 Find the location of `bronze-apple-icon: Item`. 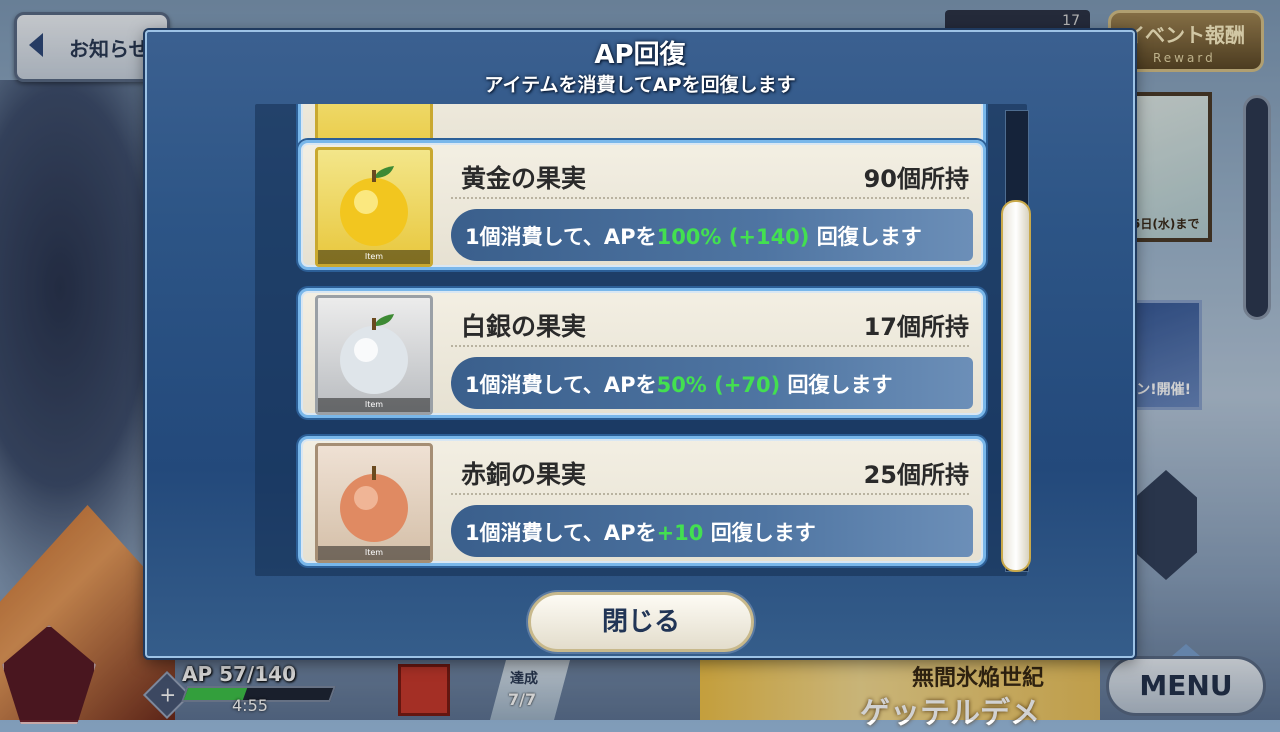

bronze-apple-icon: Item is located at coordinates (374, 503).